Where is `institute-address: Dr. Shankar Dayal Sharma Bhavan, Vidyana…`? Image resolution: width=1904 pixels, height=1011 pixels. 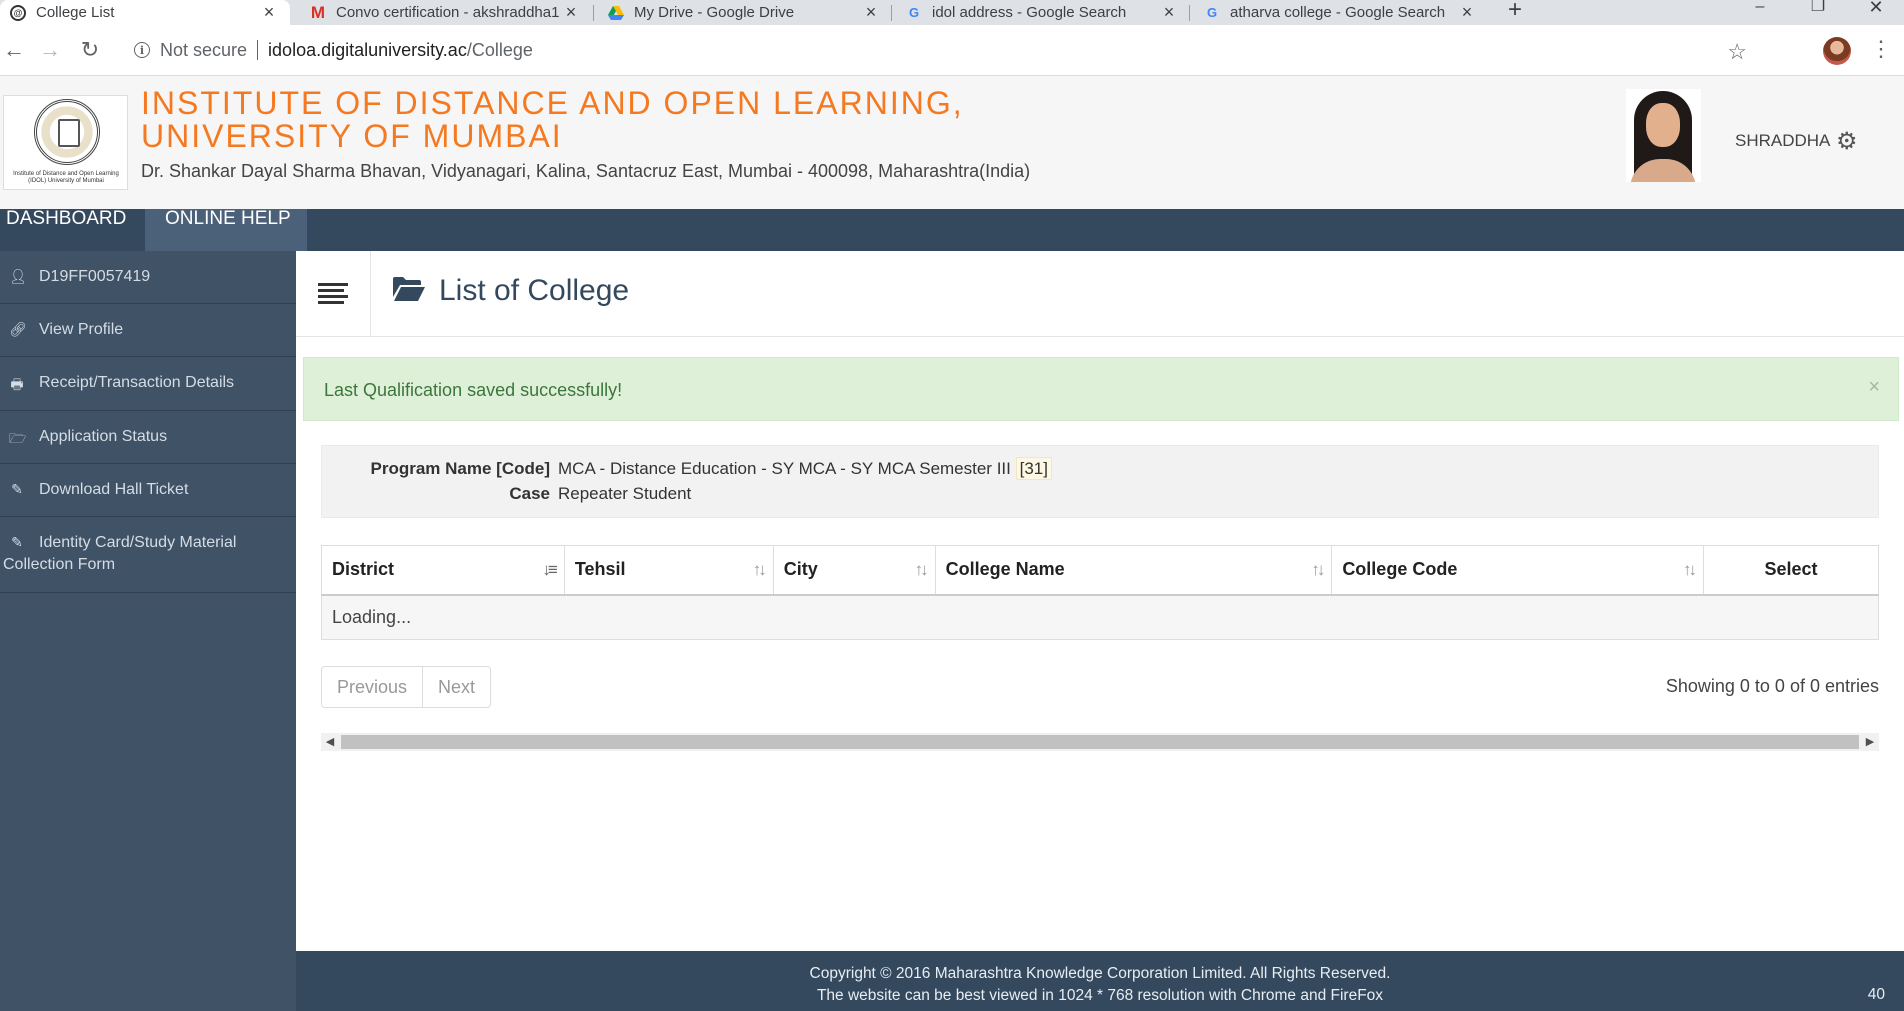 institute-address: Dr. Shankar Dayal Sharma Bhavan, Vidyana… is located at coordinates (586, 171).